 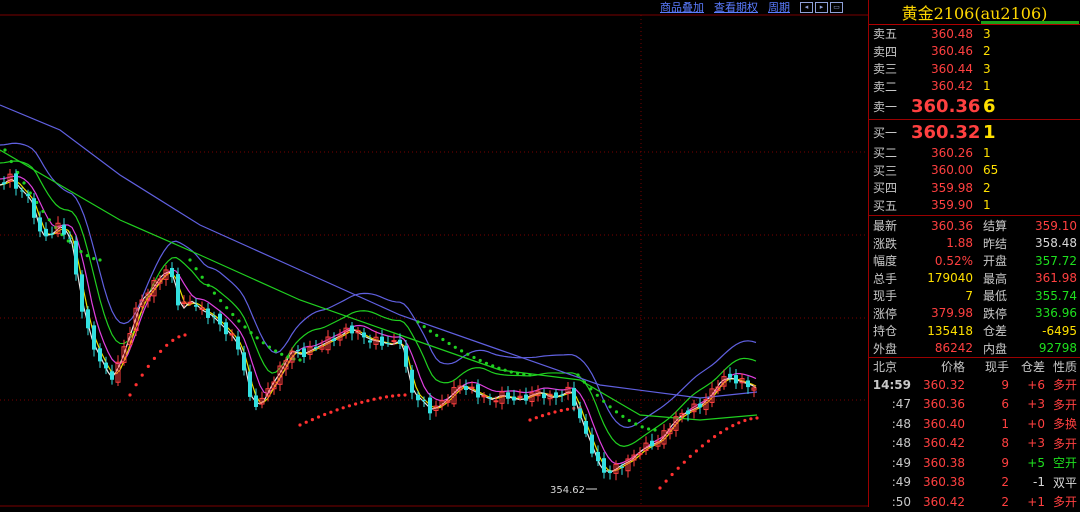 What do you see at coordinates (1056, 225) in the screenshot?
I see `stat-value-2: 359.10` at bounding box center [1056, 225].